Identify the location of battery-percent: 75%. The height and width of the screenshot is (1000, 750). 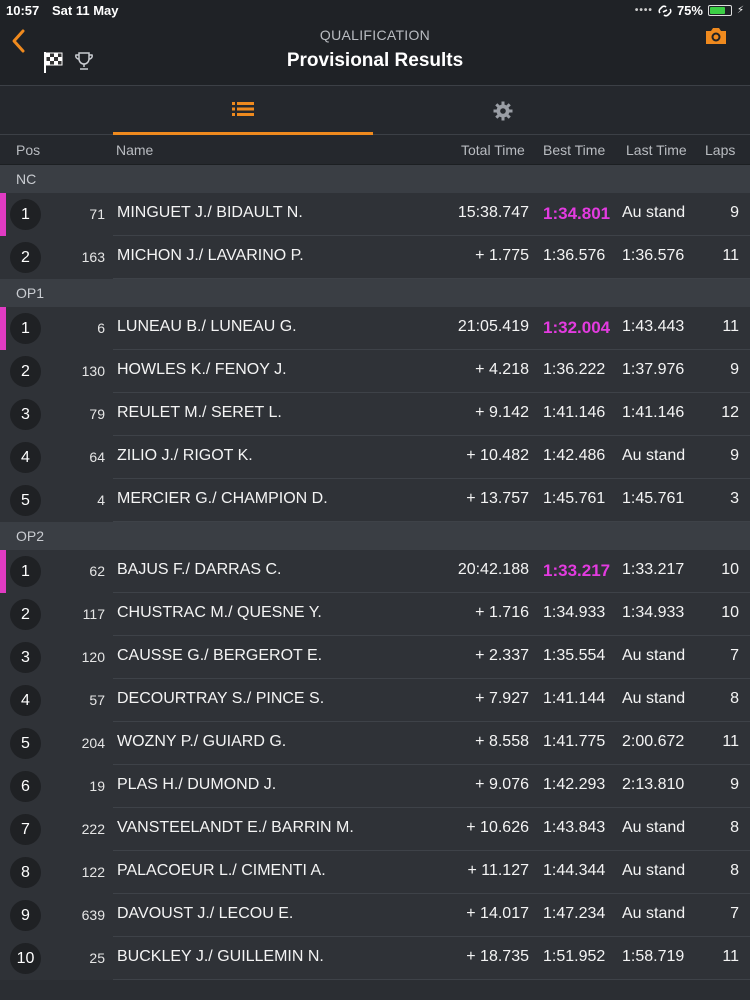
(689, 10).